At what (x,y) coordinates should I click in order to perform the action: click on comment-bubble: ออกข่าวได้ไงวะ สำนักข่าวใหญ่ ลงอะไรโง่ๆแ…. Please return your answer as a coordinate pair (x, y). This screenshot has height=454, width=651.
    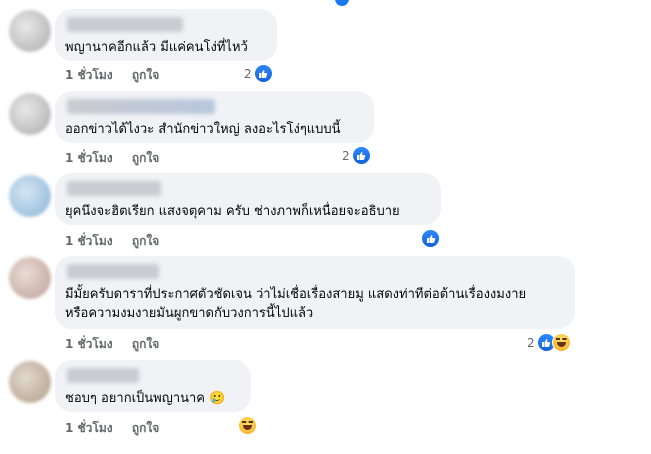
    Looking at the image, I should click on (214, 117).